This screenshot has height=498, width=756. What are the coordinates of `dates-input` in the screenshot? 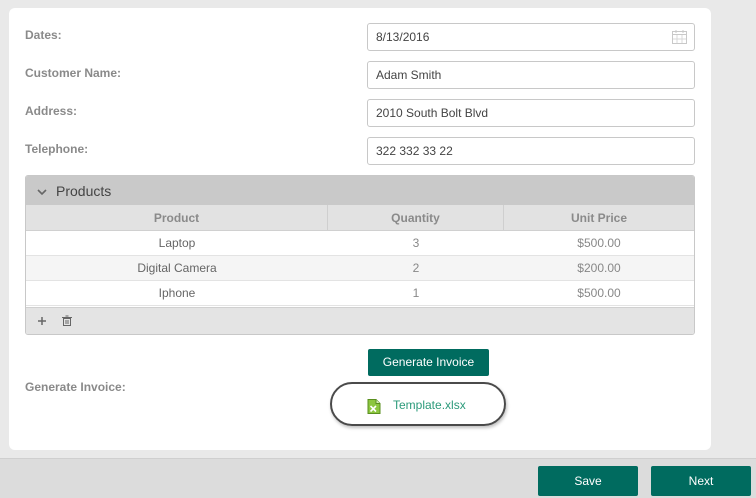 It's located at (531, 37).